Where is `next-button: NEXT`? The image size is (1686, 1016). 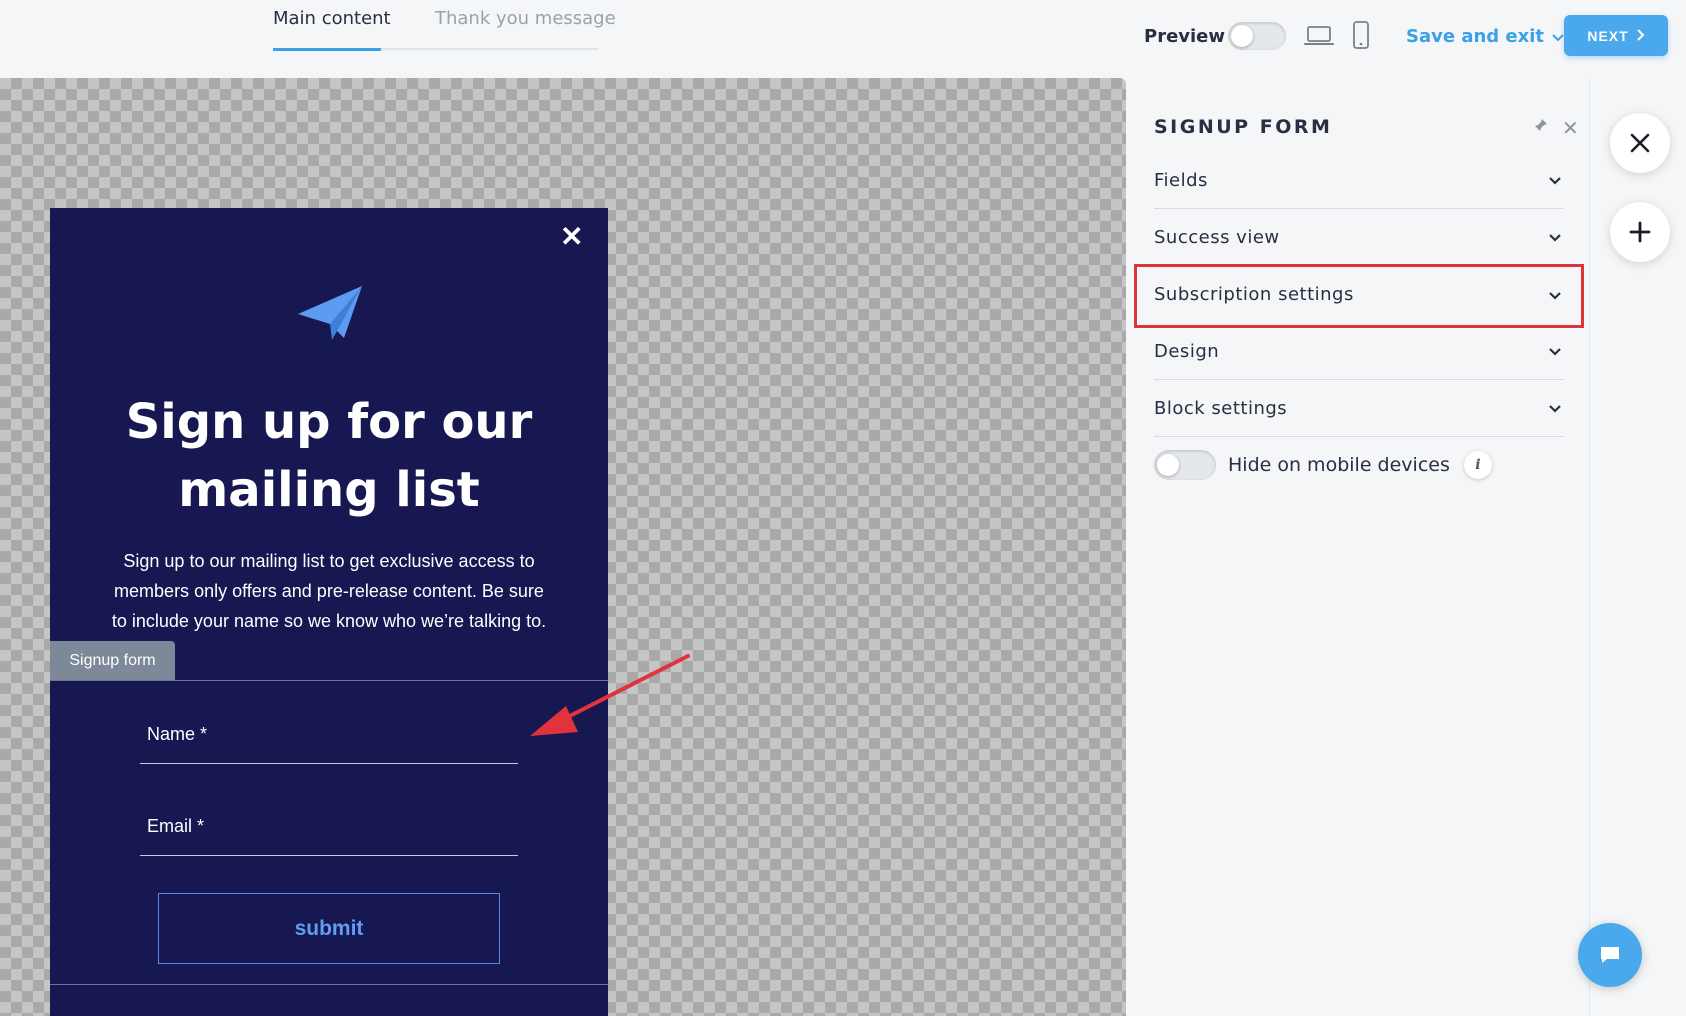 next-button: NEXT is located at coordinates (1616, 35).